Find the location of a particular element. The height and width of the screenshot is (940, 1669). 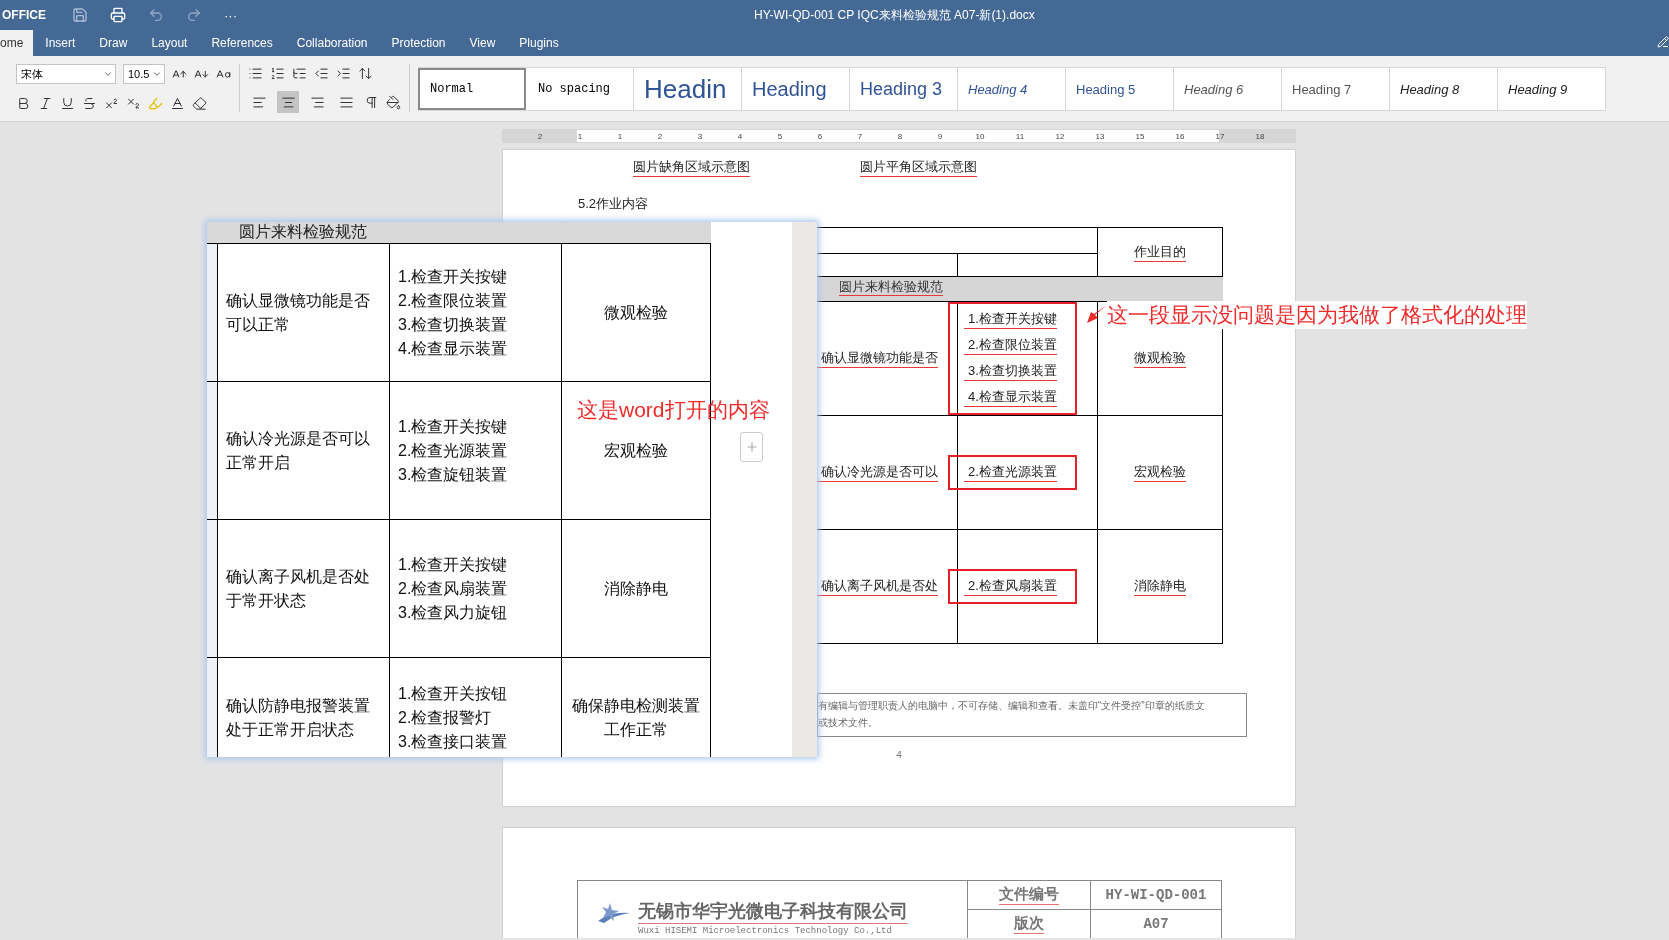

ruler-number: 16 is located at coordinates (1180, 136).